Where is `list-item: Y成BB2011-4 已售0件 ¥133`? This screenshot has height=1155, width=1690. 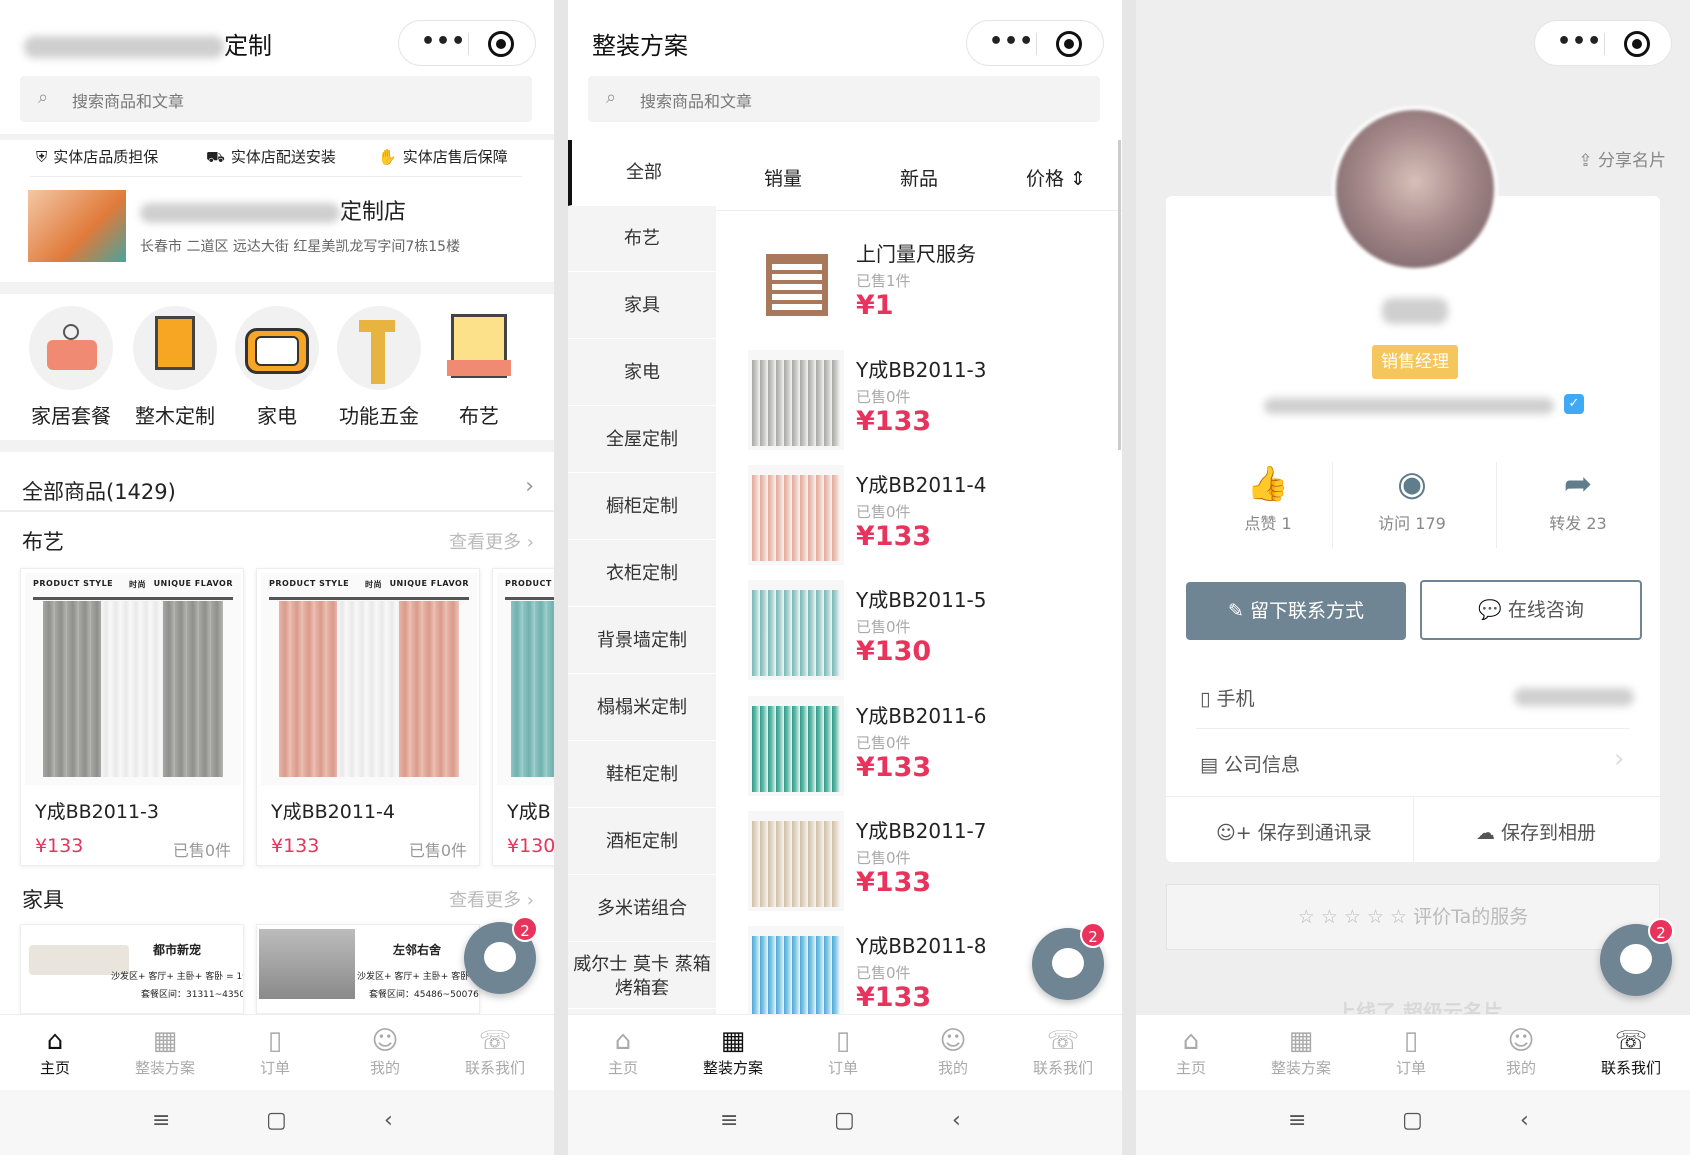
list-item: Y成BB2011-4 已售0件 ¥133 is located at coordinates (925, 522).